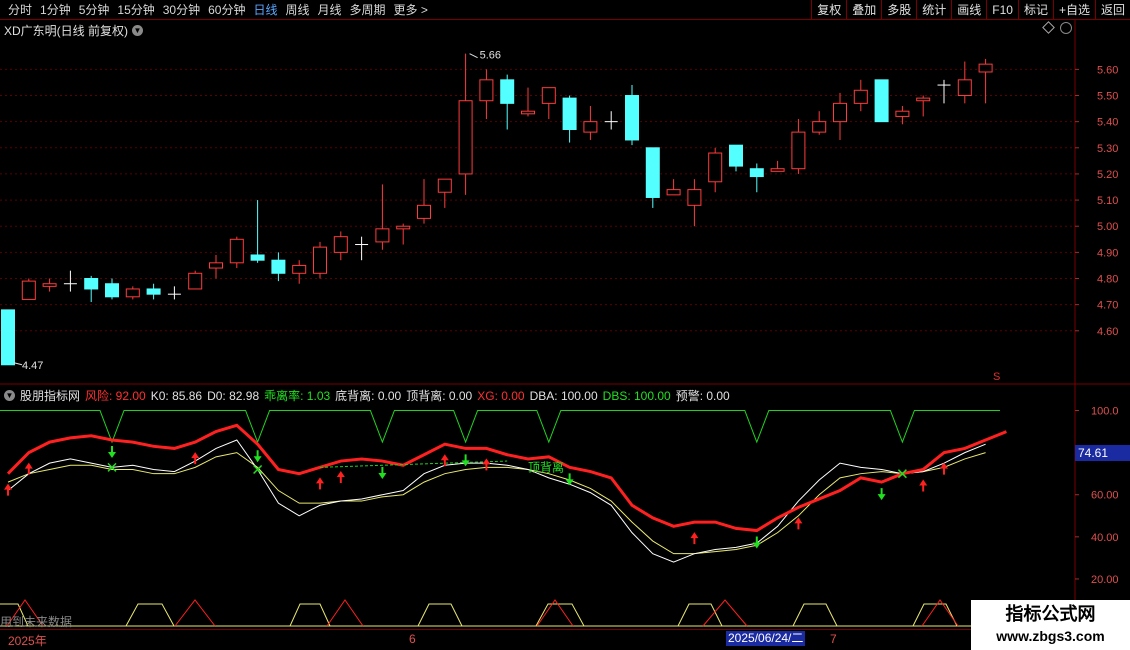 The width and height of the screenshot is (1130, 650). Describe the element at coordinates (1107, 332) in the screenshot. I see `price-tick-label: 4.60` at that location.